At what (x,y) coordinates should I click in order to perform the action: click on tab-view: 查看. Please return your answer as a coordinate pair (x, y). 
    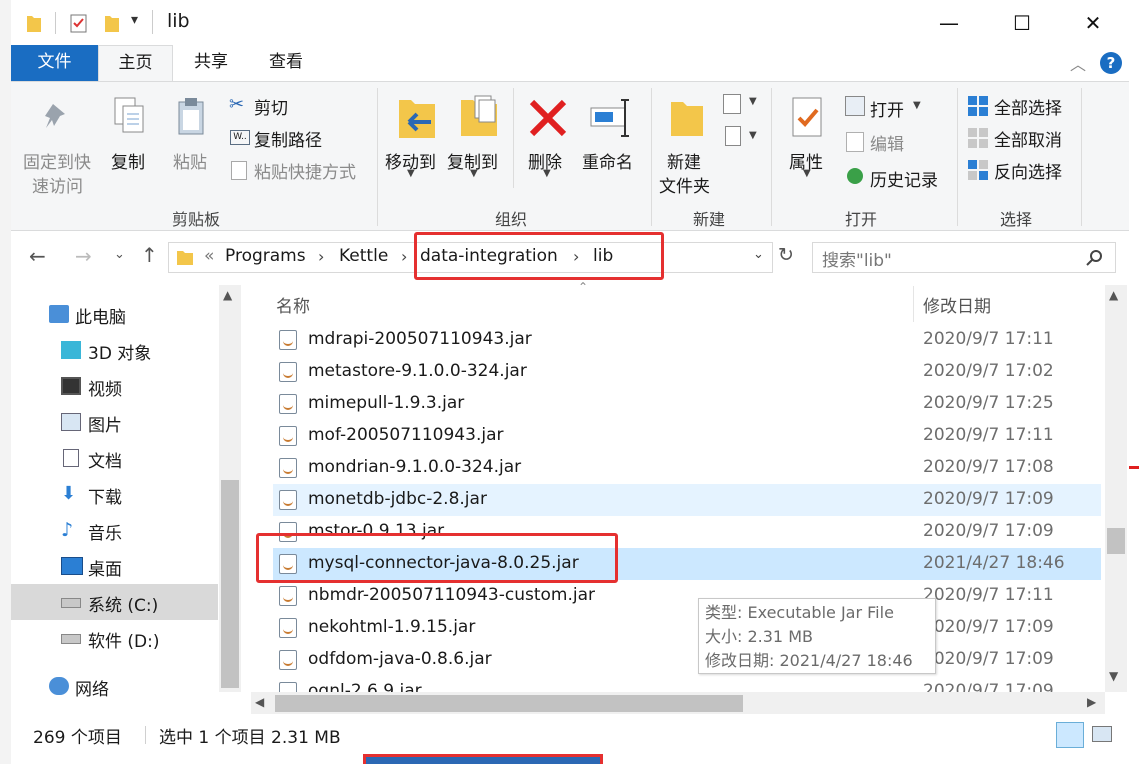
    Looking at the image, I should click on (286, 63).